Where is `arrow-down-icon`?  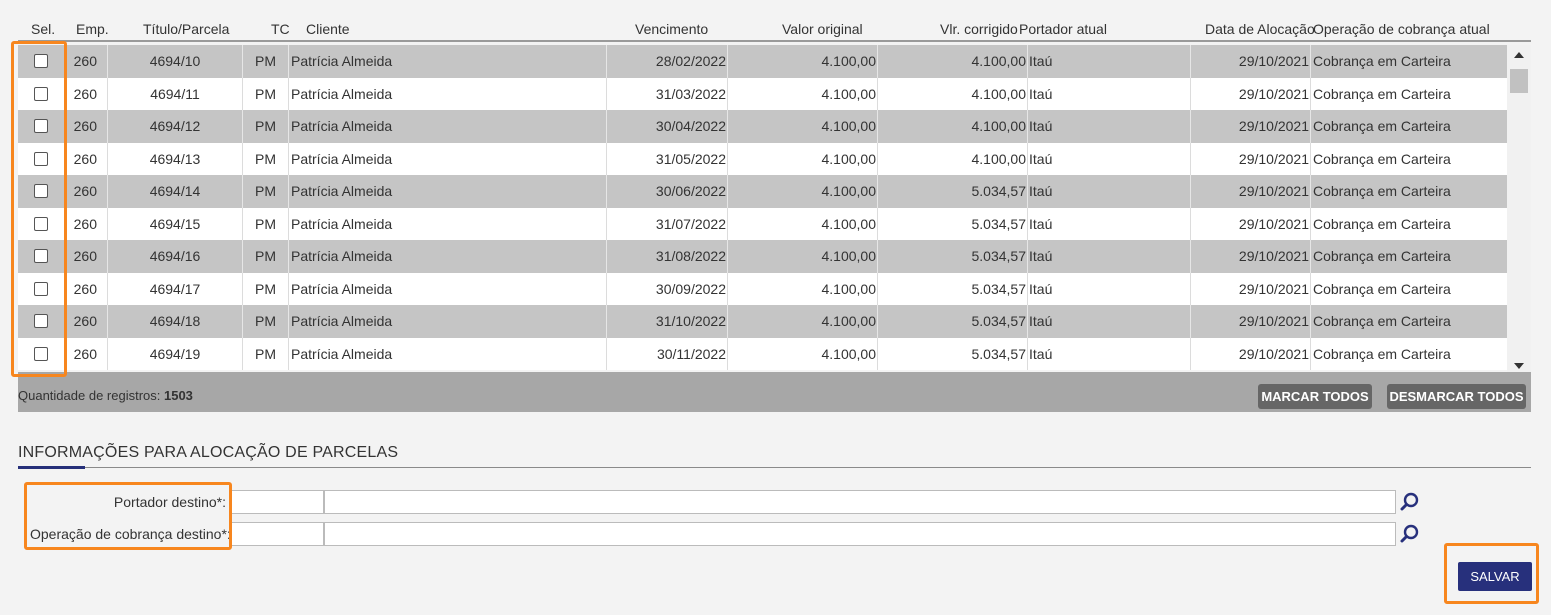 arrow-down-icon is located at coordinates (1519, 366).